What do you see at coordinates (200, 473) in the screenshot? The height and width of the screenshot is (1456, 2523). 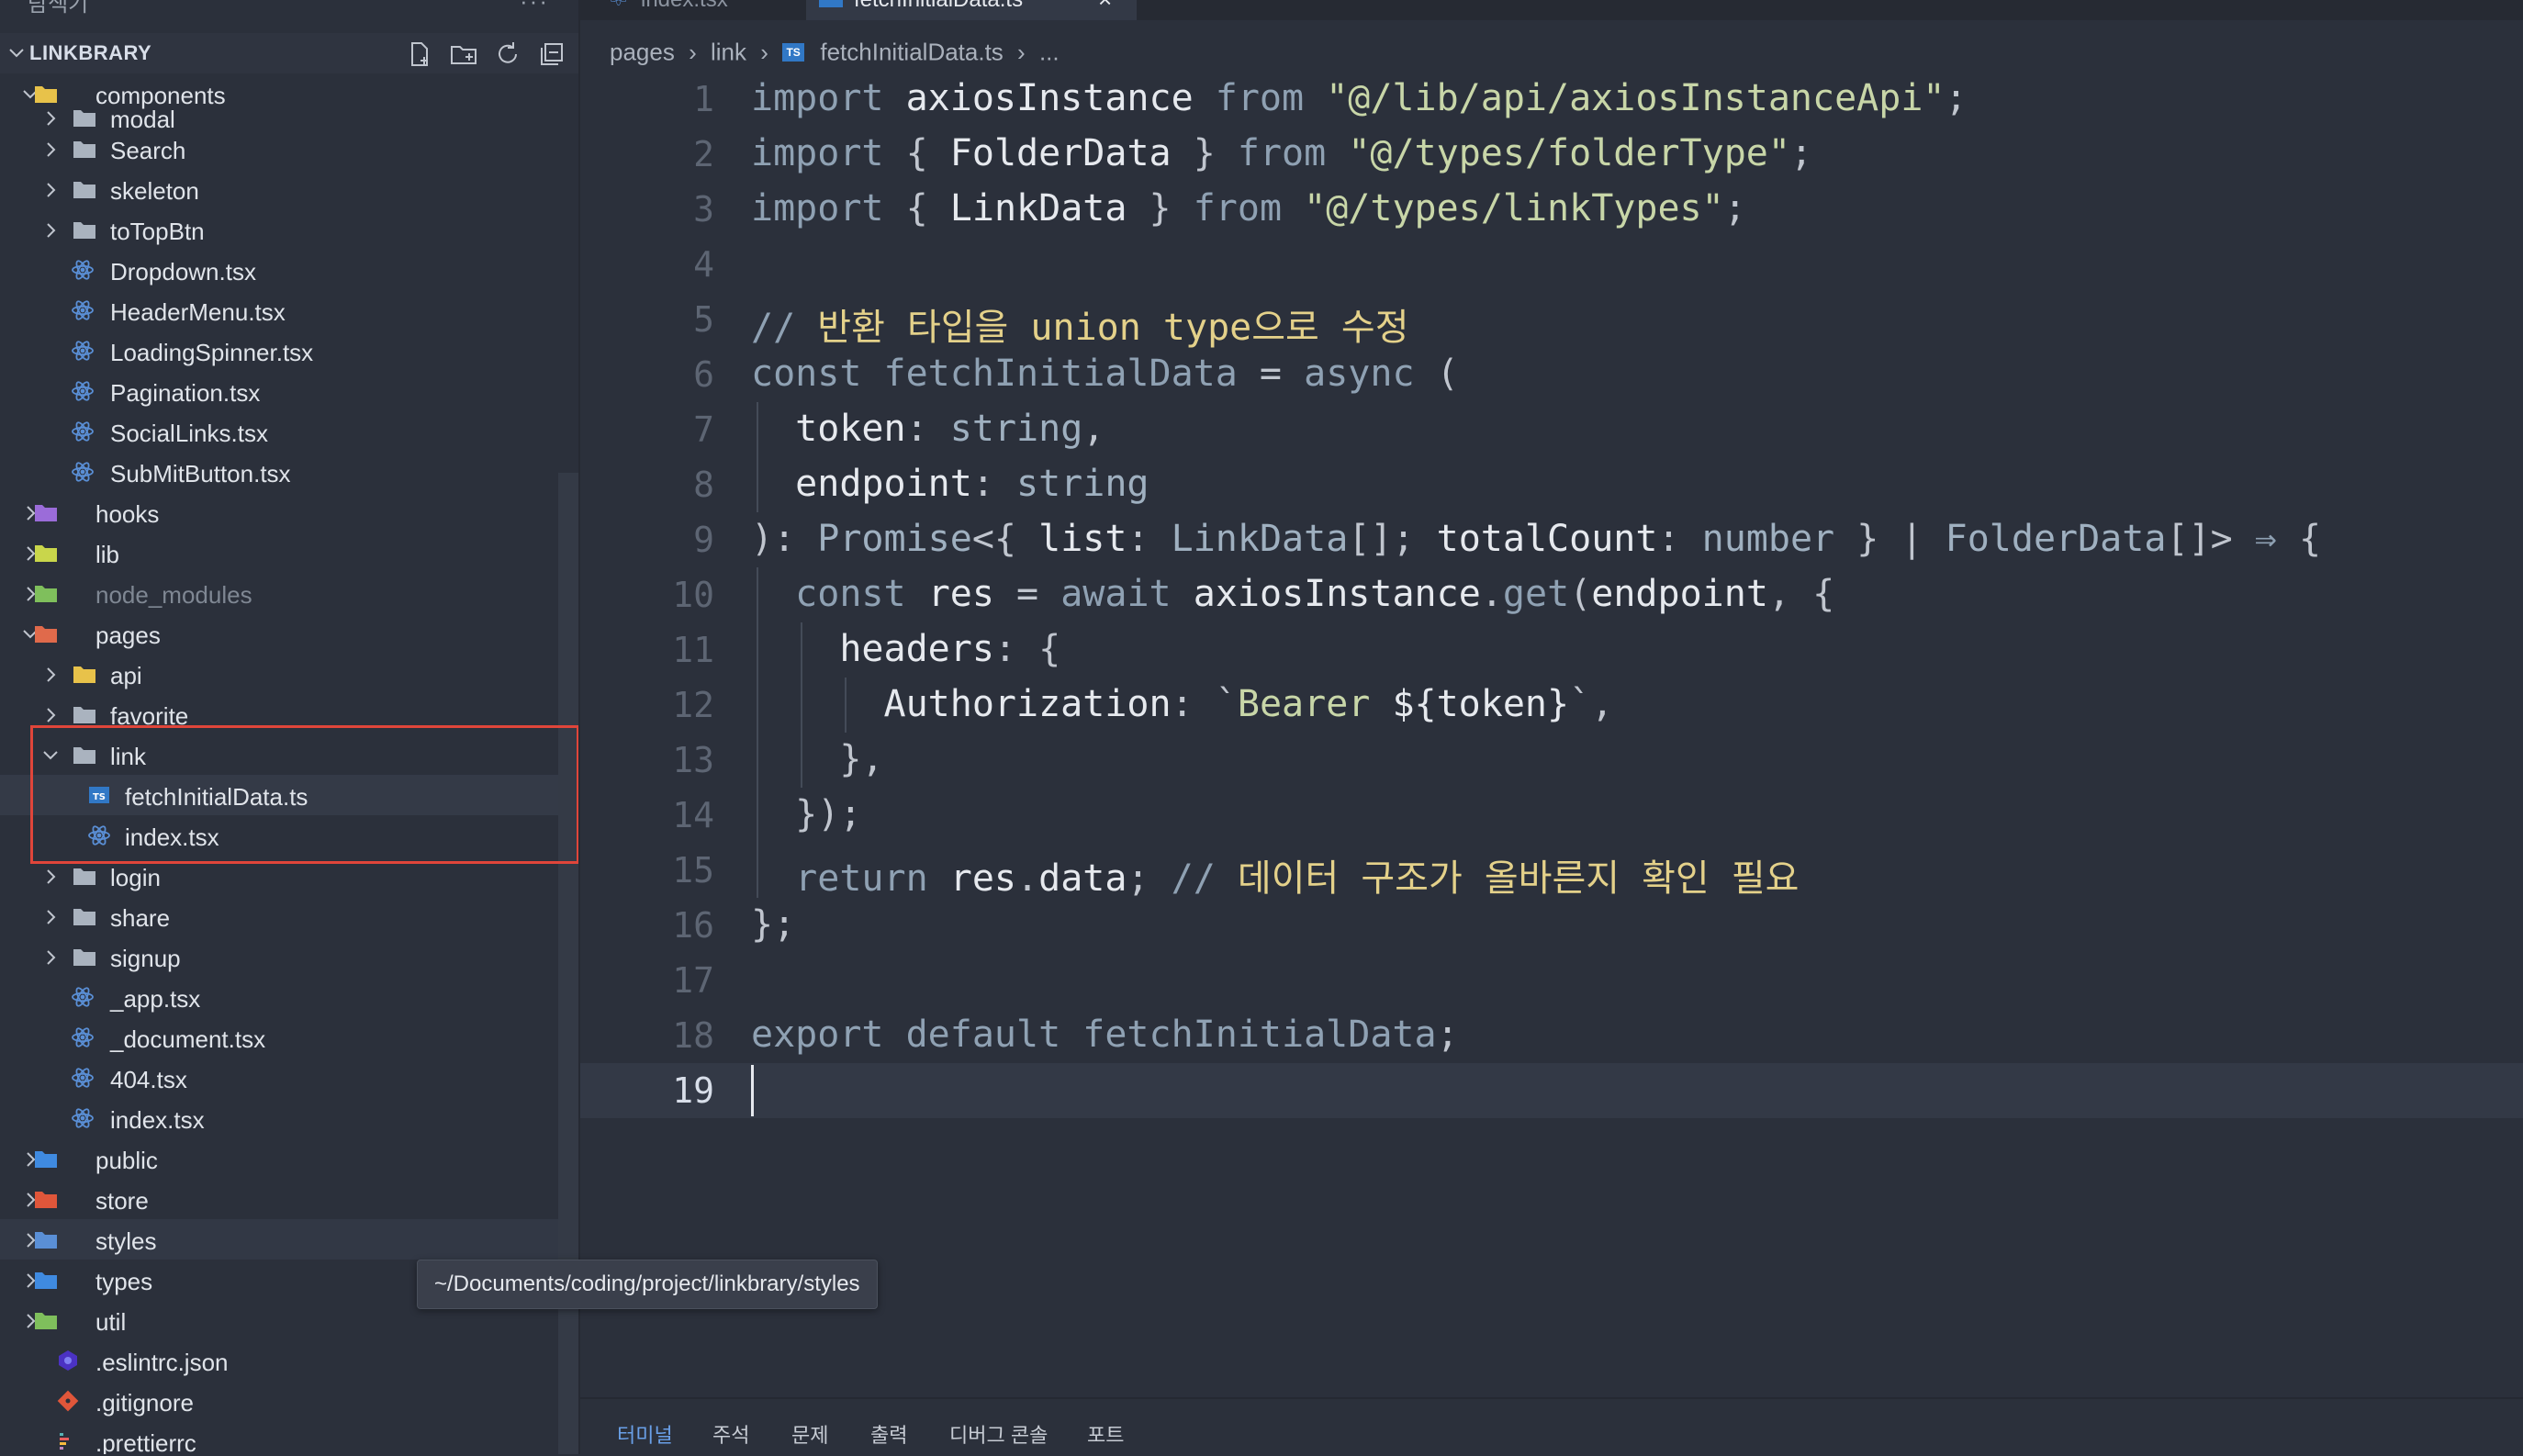 I see `tree-item-label: SubMitButton.tsx` at bounding box center [200, 473].